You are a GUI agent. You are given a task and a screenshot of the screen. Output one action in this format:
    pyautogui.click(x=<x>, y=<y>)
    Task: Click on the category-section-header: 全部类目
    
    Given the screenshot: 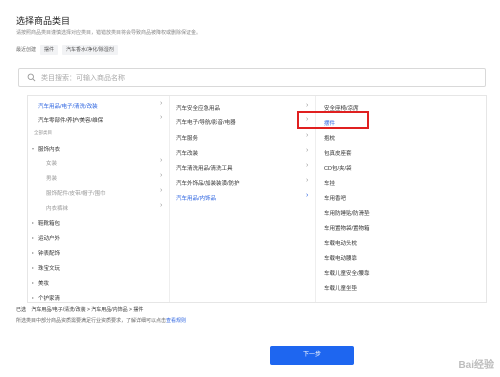 What is the action you would take?
    pyautogui.click(x=43, y=132)
    